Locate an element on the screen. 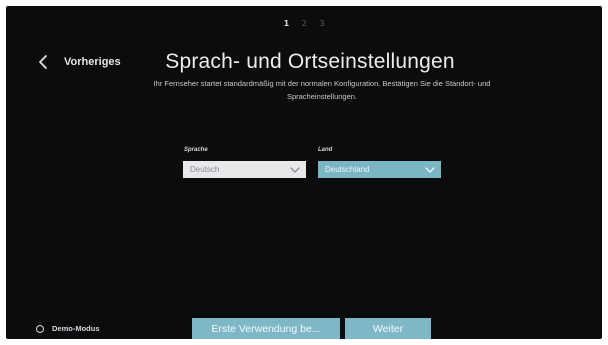  step-1: 1 is located at coordinates (286, 23).